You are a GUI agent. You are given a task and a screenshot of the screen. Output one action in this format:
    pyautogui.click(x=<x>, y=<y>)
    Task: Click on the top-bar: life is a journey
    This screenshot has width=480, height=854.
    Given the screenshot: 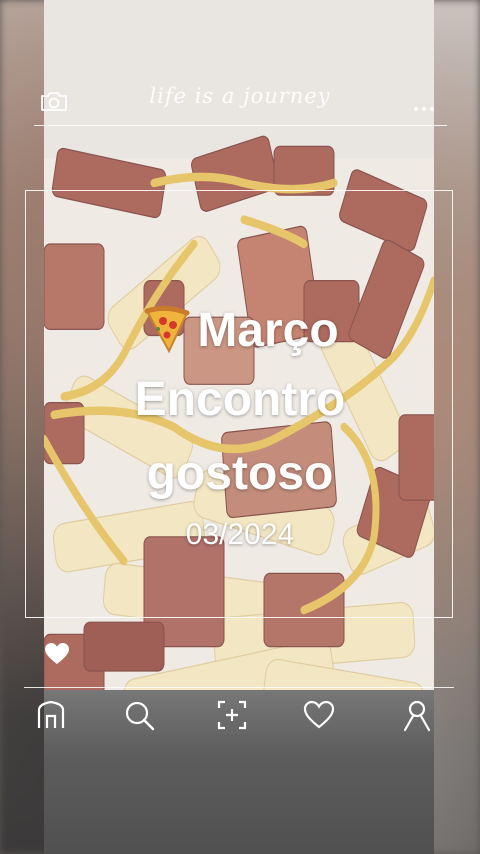 What is the action you would take?
    pyautogui.click(x=240, y=100)
    